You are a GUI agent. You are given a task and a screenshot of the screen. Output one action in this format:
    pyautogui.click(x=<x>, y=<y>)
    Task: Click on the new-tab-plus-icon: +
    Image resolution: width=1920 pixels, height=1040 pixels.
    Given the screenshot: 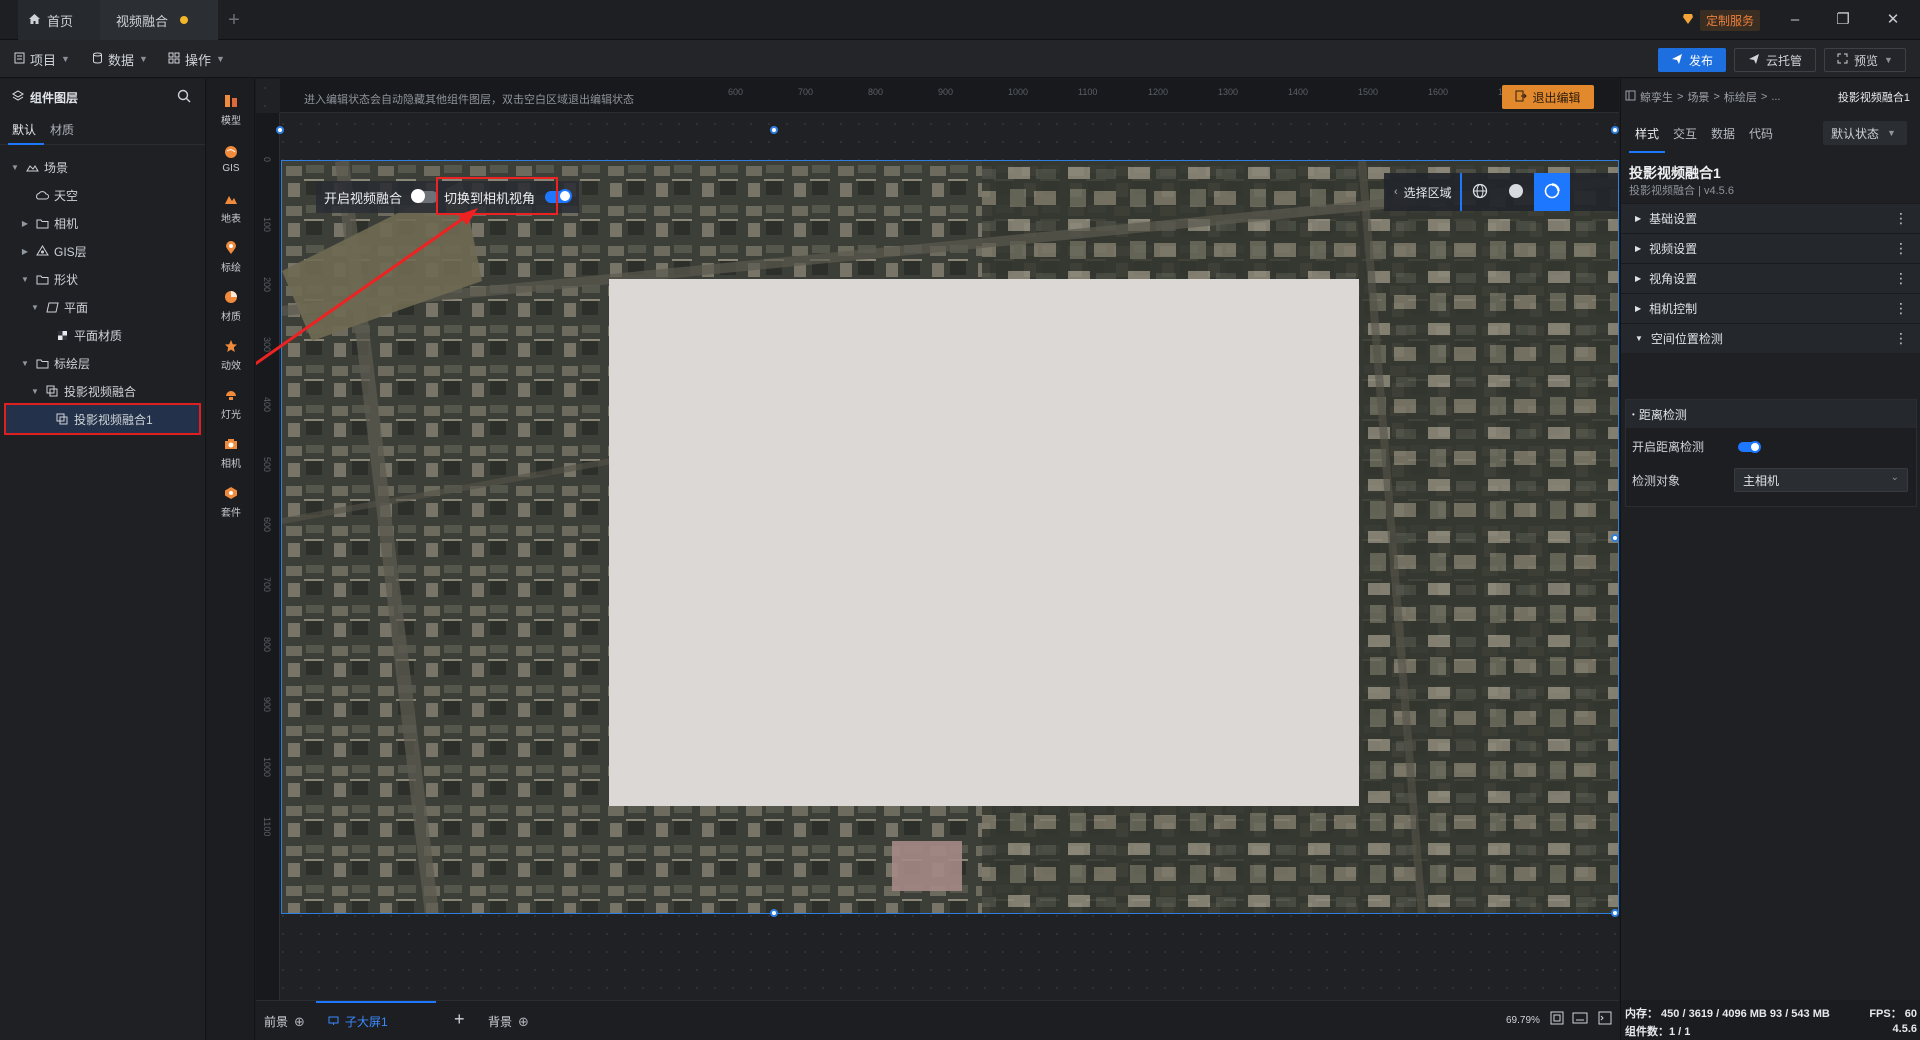 What is the action you would take?
    pyautogui.click(x=234, y=20)
    